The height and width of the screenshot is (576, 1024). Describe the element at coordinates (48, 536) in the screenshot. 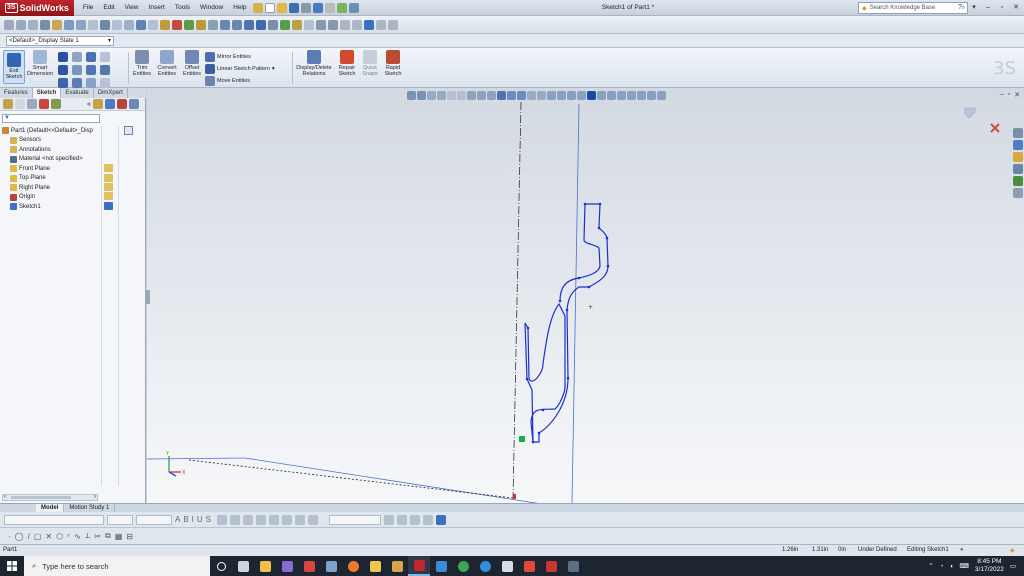

I see `x-icon: ✕` at that location.